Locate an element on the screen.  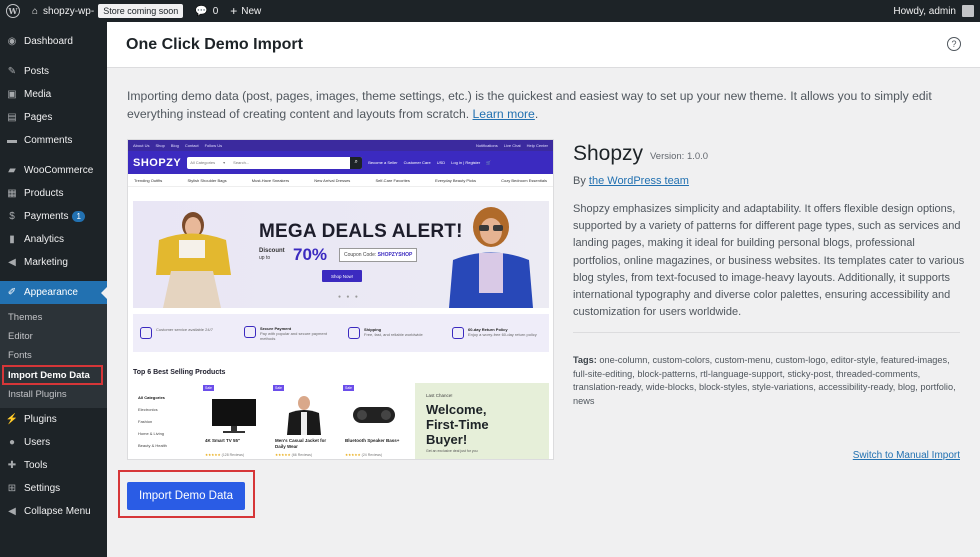
collapse-icon: ◀ is located at coordinates (12, 511).